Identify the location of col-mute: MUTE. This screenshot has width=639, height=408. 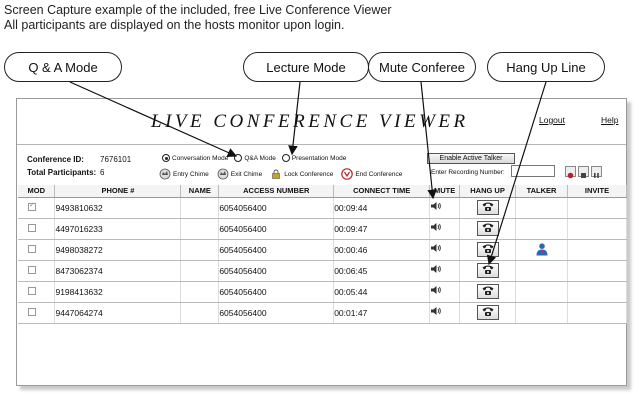
(445, 191).